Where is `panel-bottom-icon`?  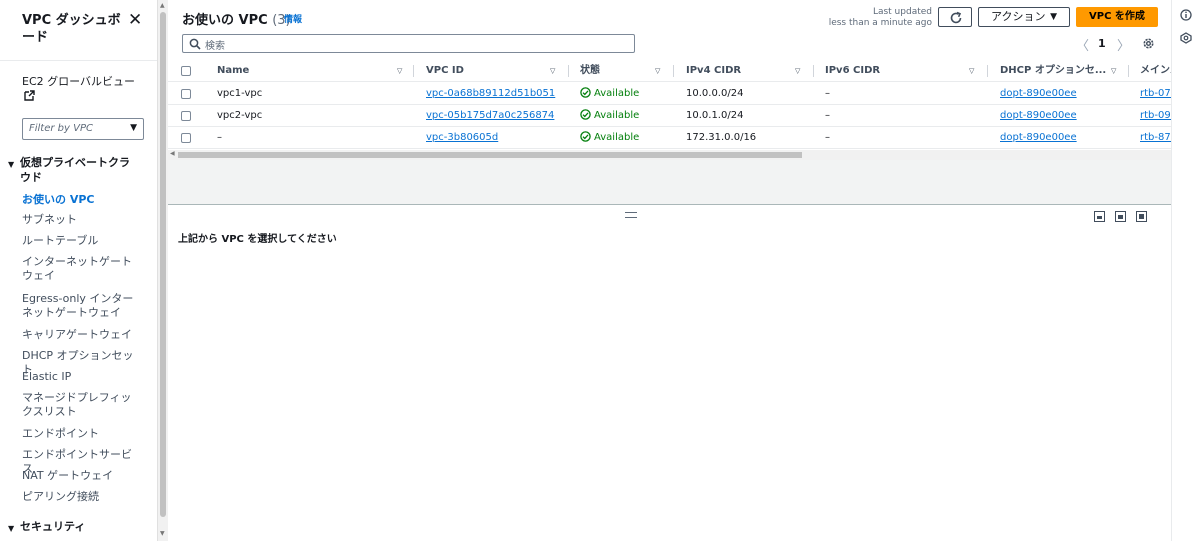
panel-bottom-icon is located at coordinates (1099, 216).